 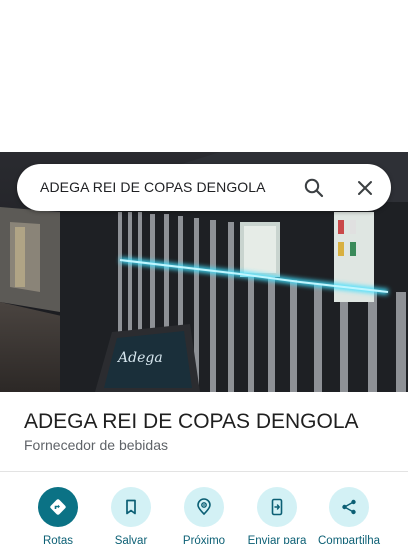 I want to click on search-input: ADEGA REI DE COPAS DENGOLA, so click(x=165, y=187).